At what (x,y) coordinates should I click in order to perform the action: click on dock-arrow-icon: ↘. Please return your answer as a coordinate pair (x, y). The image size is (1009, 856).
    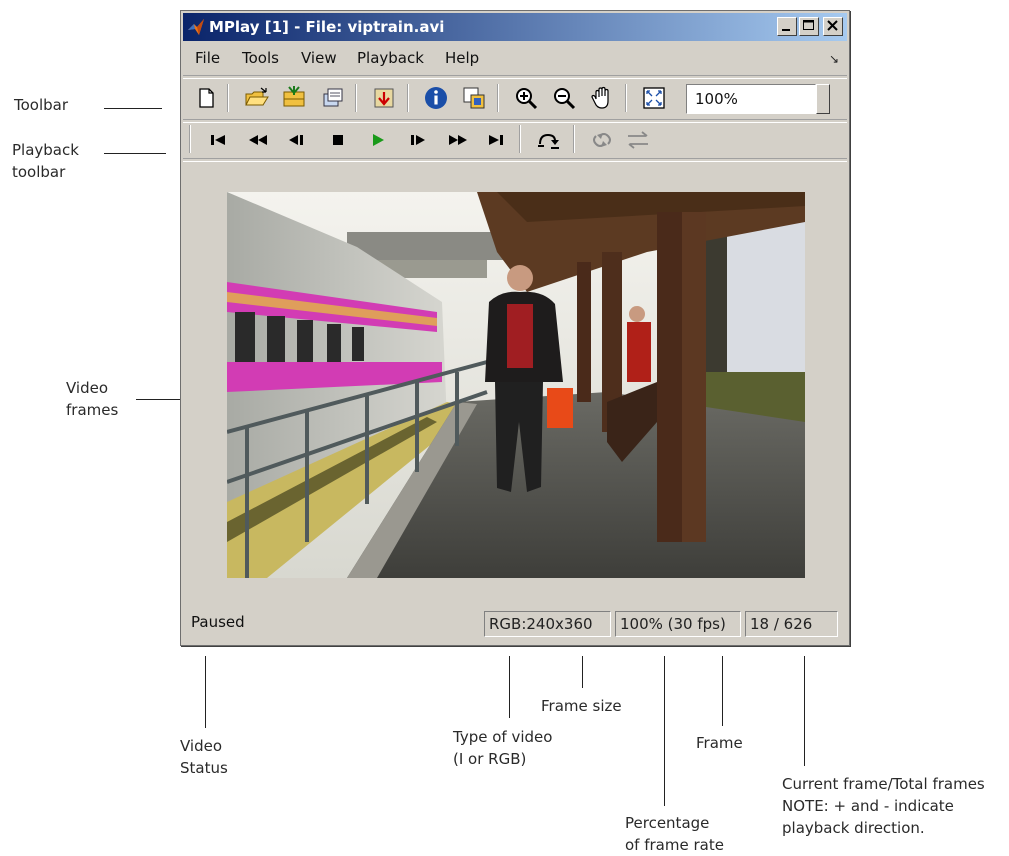
    Looking at the image, I should click on (834, 59).